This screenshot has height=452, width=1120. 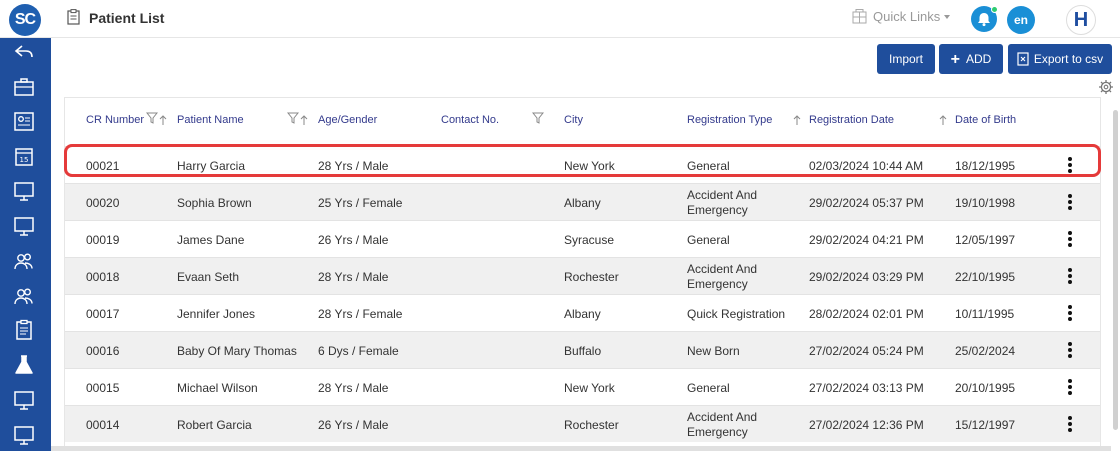 I want to click on registration-date: 29/02/2024 04:21 PM, so click(x=866, y=240).